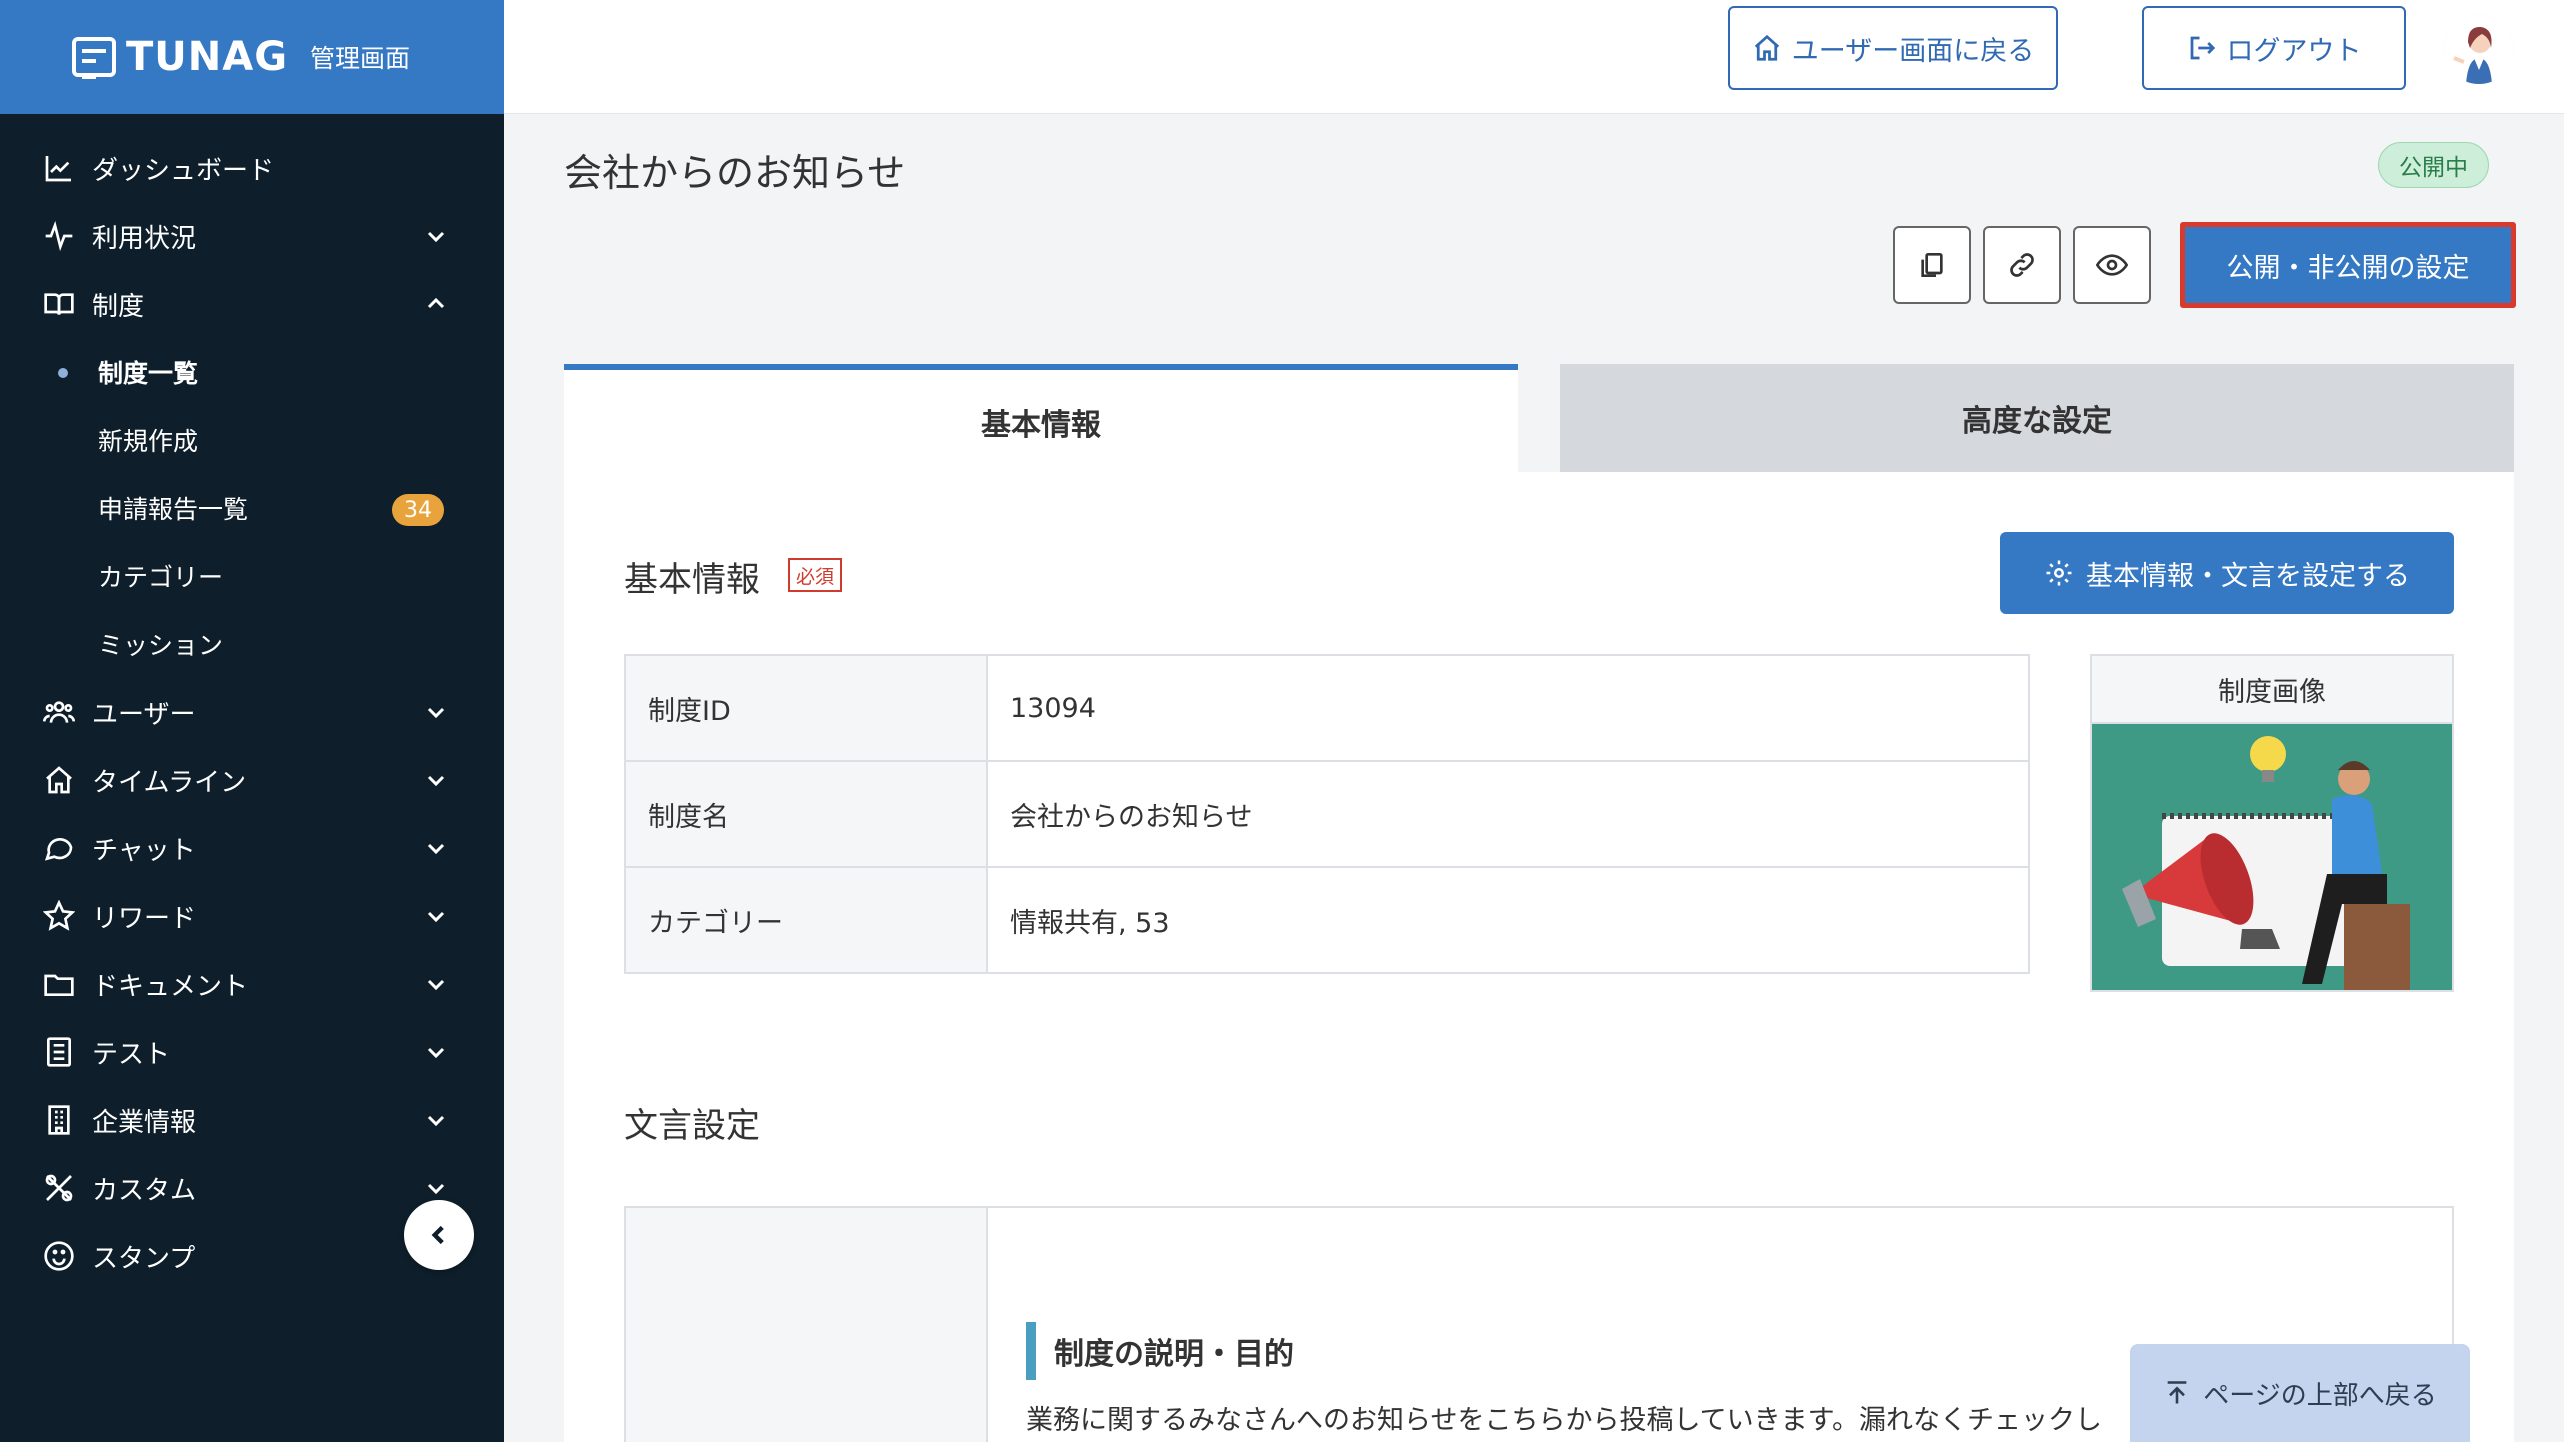 The height and width of the screenshot is (1442, 2564). I want to click on user-avatar, so click(2479, 49).